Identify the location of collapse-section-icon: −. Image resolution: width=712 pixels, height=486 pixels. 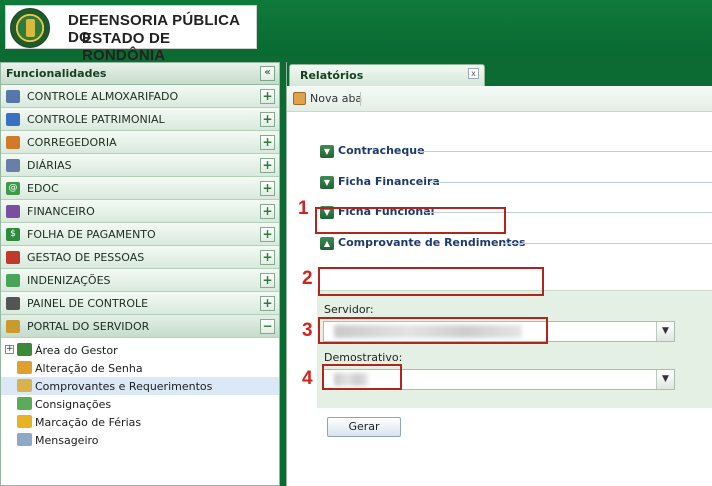
(267, 326).